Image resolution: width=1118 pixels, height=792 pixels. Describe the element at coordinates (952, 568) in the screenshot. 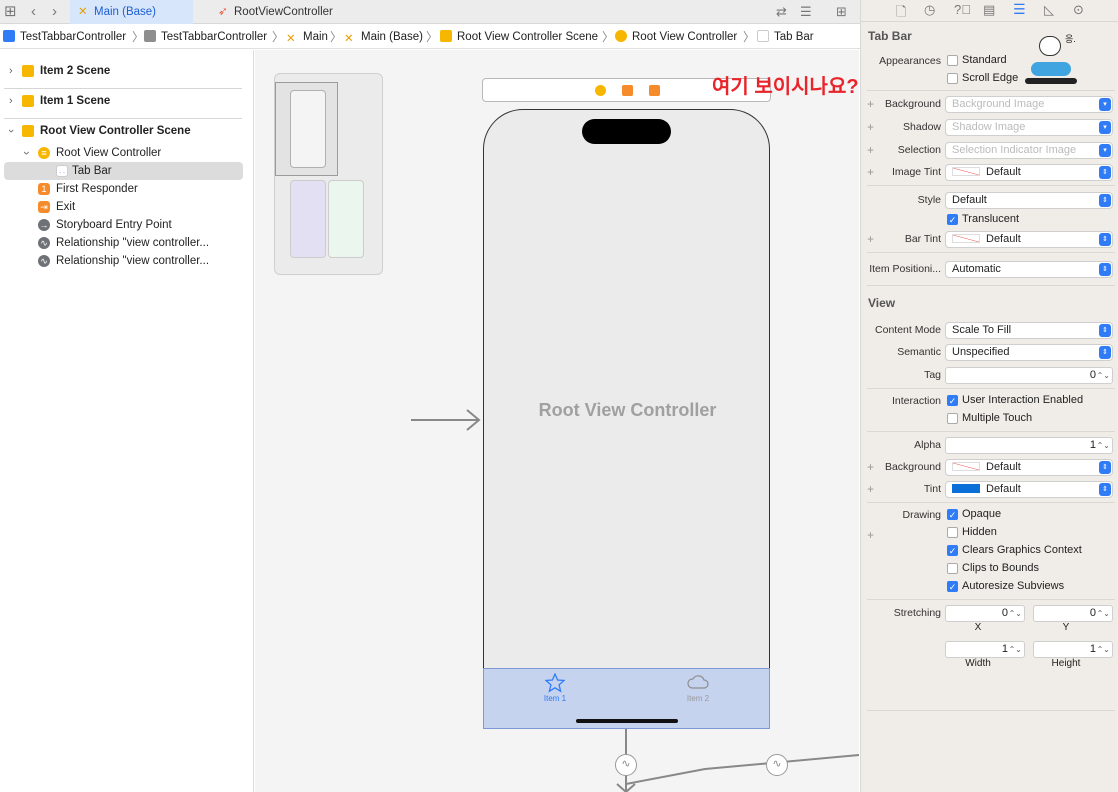

I see `clips-to-bounds-checkbox` at that location.